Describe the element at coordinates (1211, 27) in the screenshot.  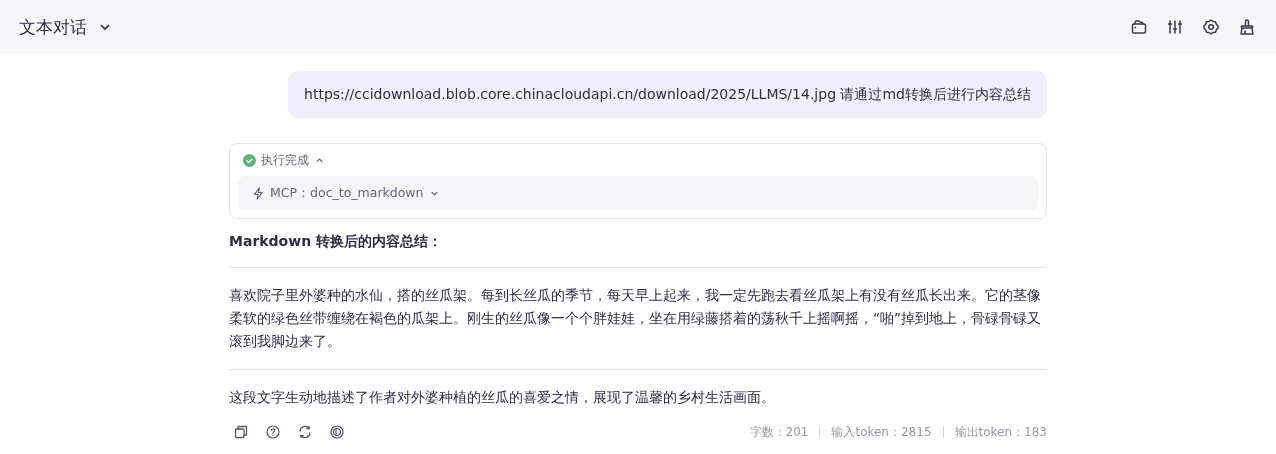
I see `settings-icon` at that location.